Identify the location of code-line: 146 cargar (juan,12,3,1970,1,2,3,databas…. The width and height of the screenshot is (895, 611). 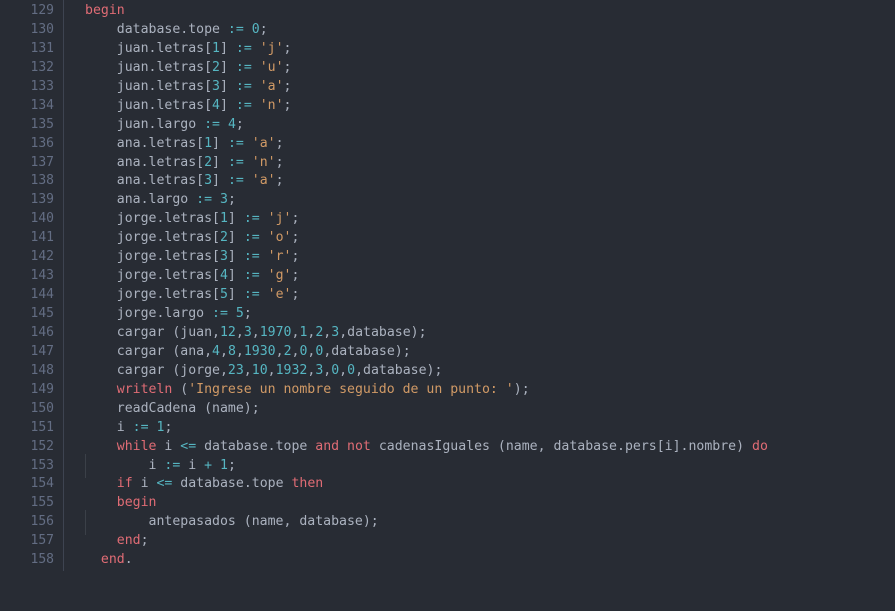
(447, 333).